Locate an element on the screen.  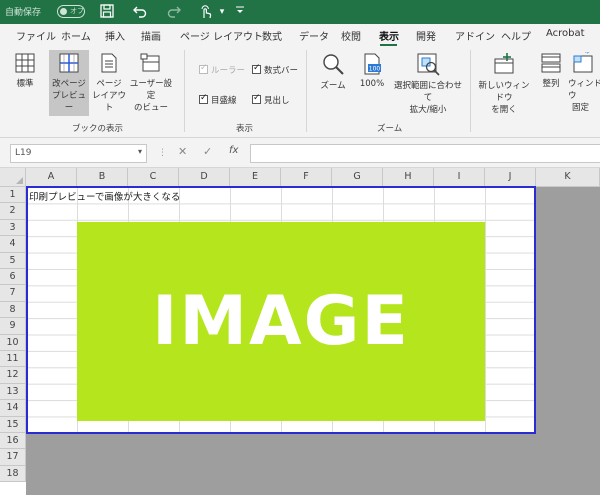
touch-mode-dropdown: ▾ is located at coordinates (222, 12).